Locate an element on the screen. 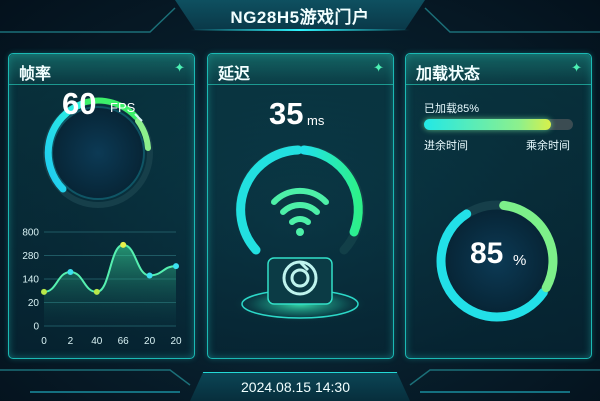  chart-y-tick-label: 800 is located at coordinates (30, 233).